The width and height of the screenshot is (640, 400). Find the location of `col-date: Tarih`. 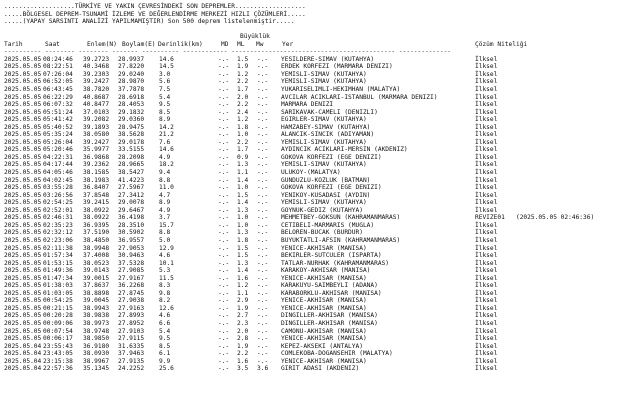

col-date: Tarih is located at coordinates (13, 44).